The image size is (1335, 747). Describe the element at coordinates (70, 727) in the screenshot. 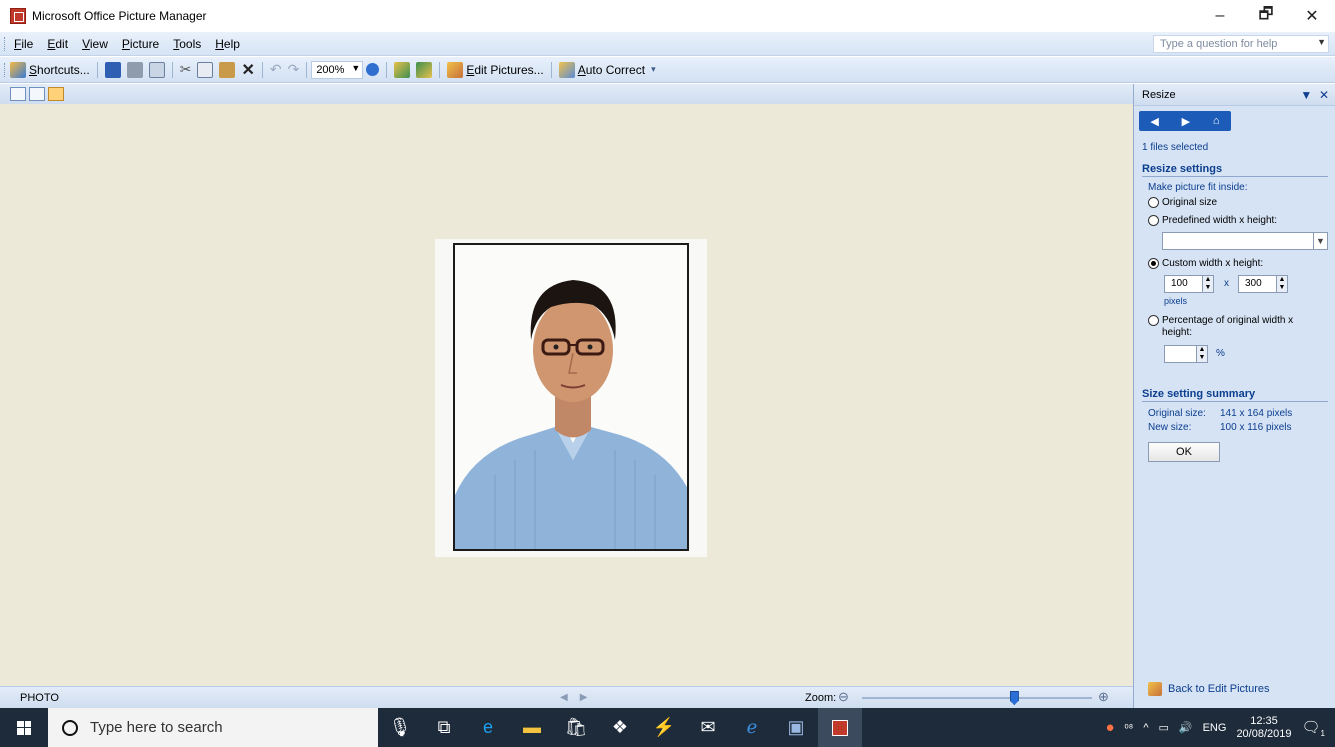

I see `cortana-icon` at that location.